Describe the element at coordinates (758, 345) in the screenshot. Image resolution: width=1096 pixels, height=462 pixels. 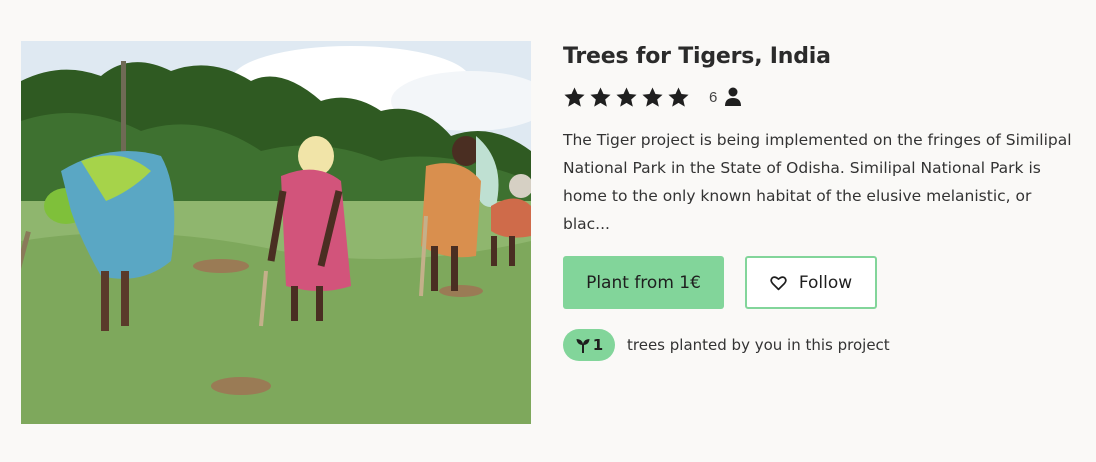
I see `planted-text: trees planted by you in this project` at that location.